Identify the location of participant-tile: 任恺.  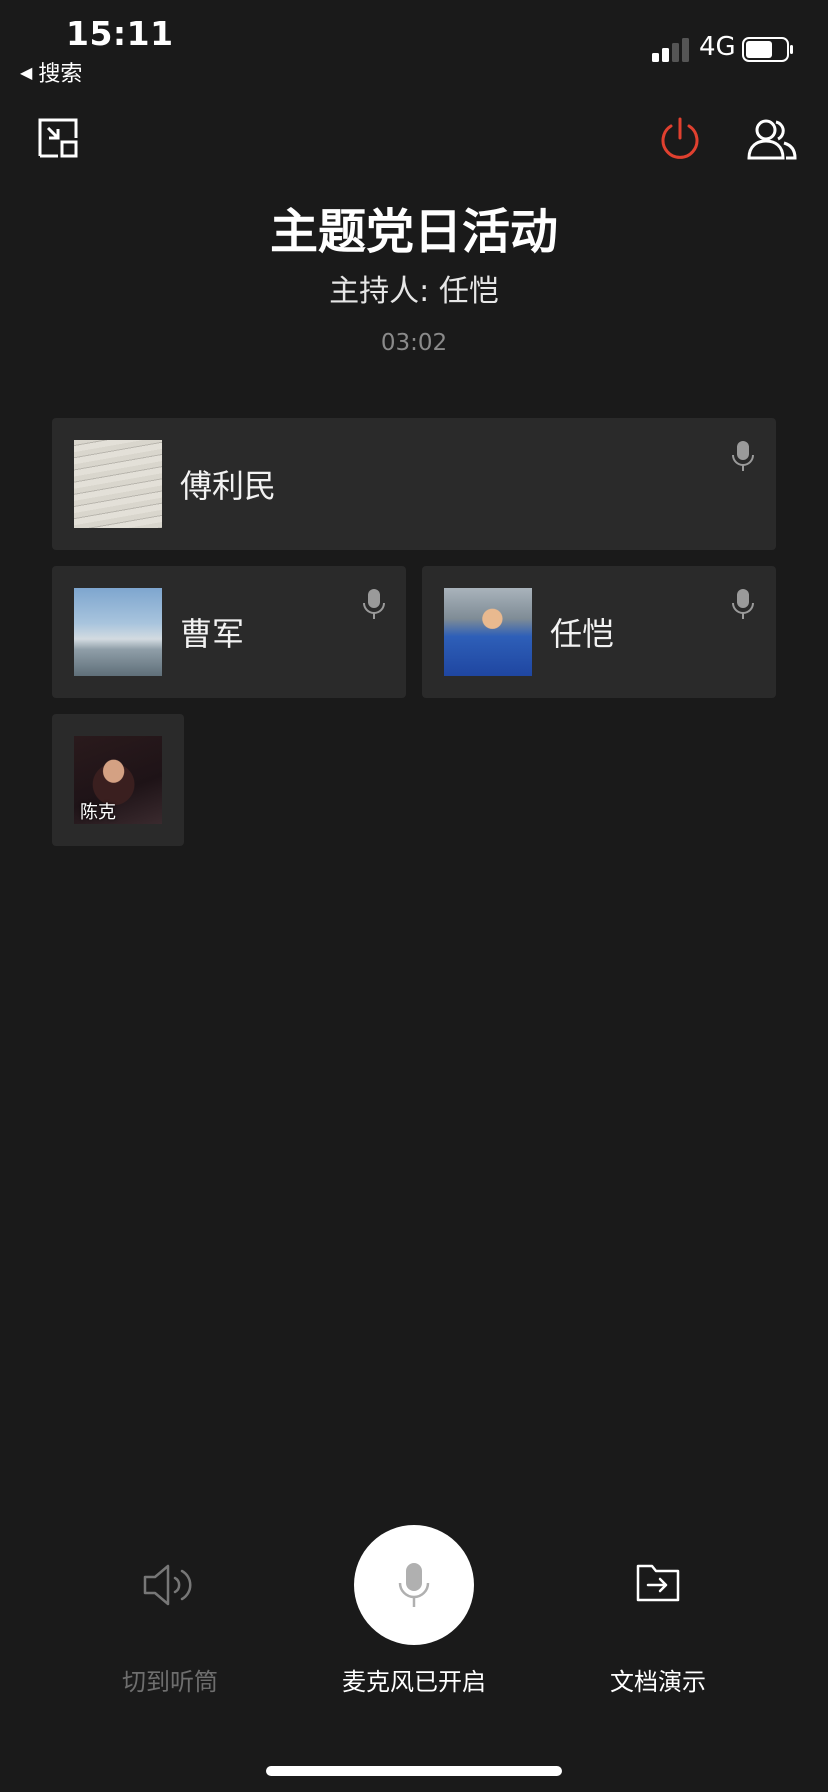
(599, 632).